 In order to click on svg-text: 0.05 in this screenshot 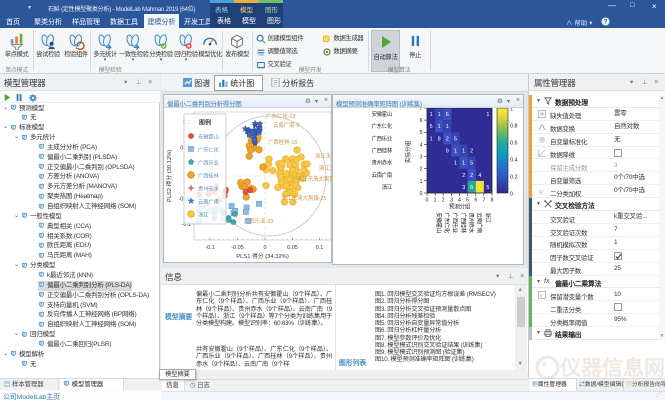, I will do `click(292, 248)`.